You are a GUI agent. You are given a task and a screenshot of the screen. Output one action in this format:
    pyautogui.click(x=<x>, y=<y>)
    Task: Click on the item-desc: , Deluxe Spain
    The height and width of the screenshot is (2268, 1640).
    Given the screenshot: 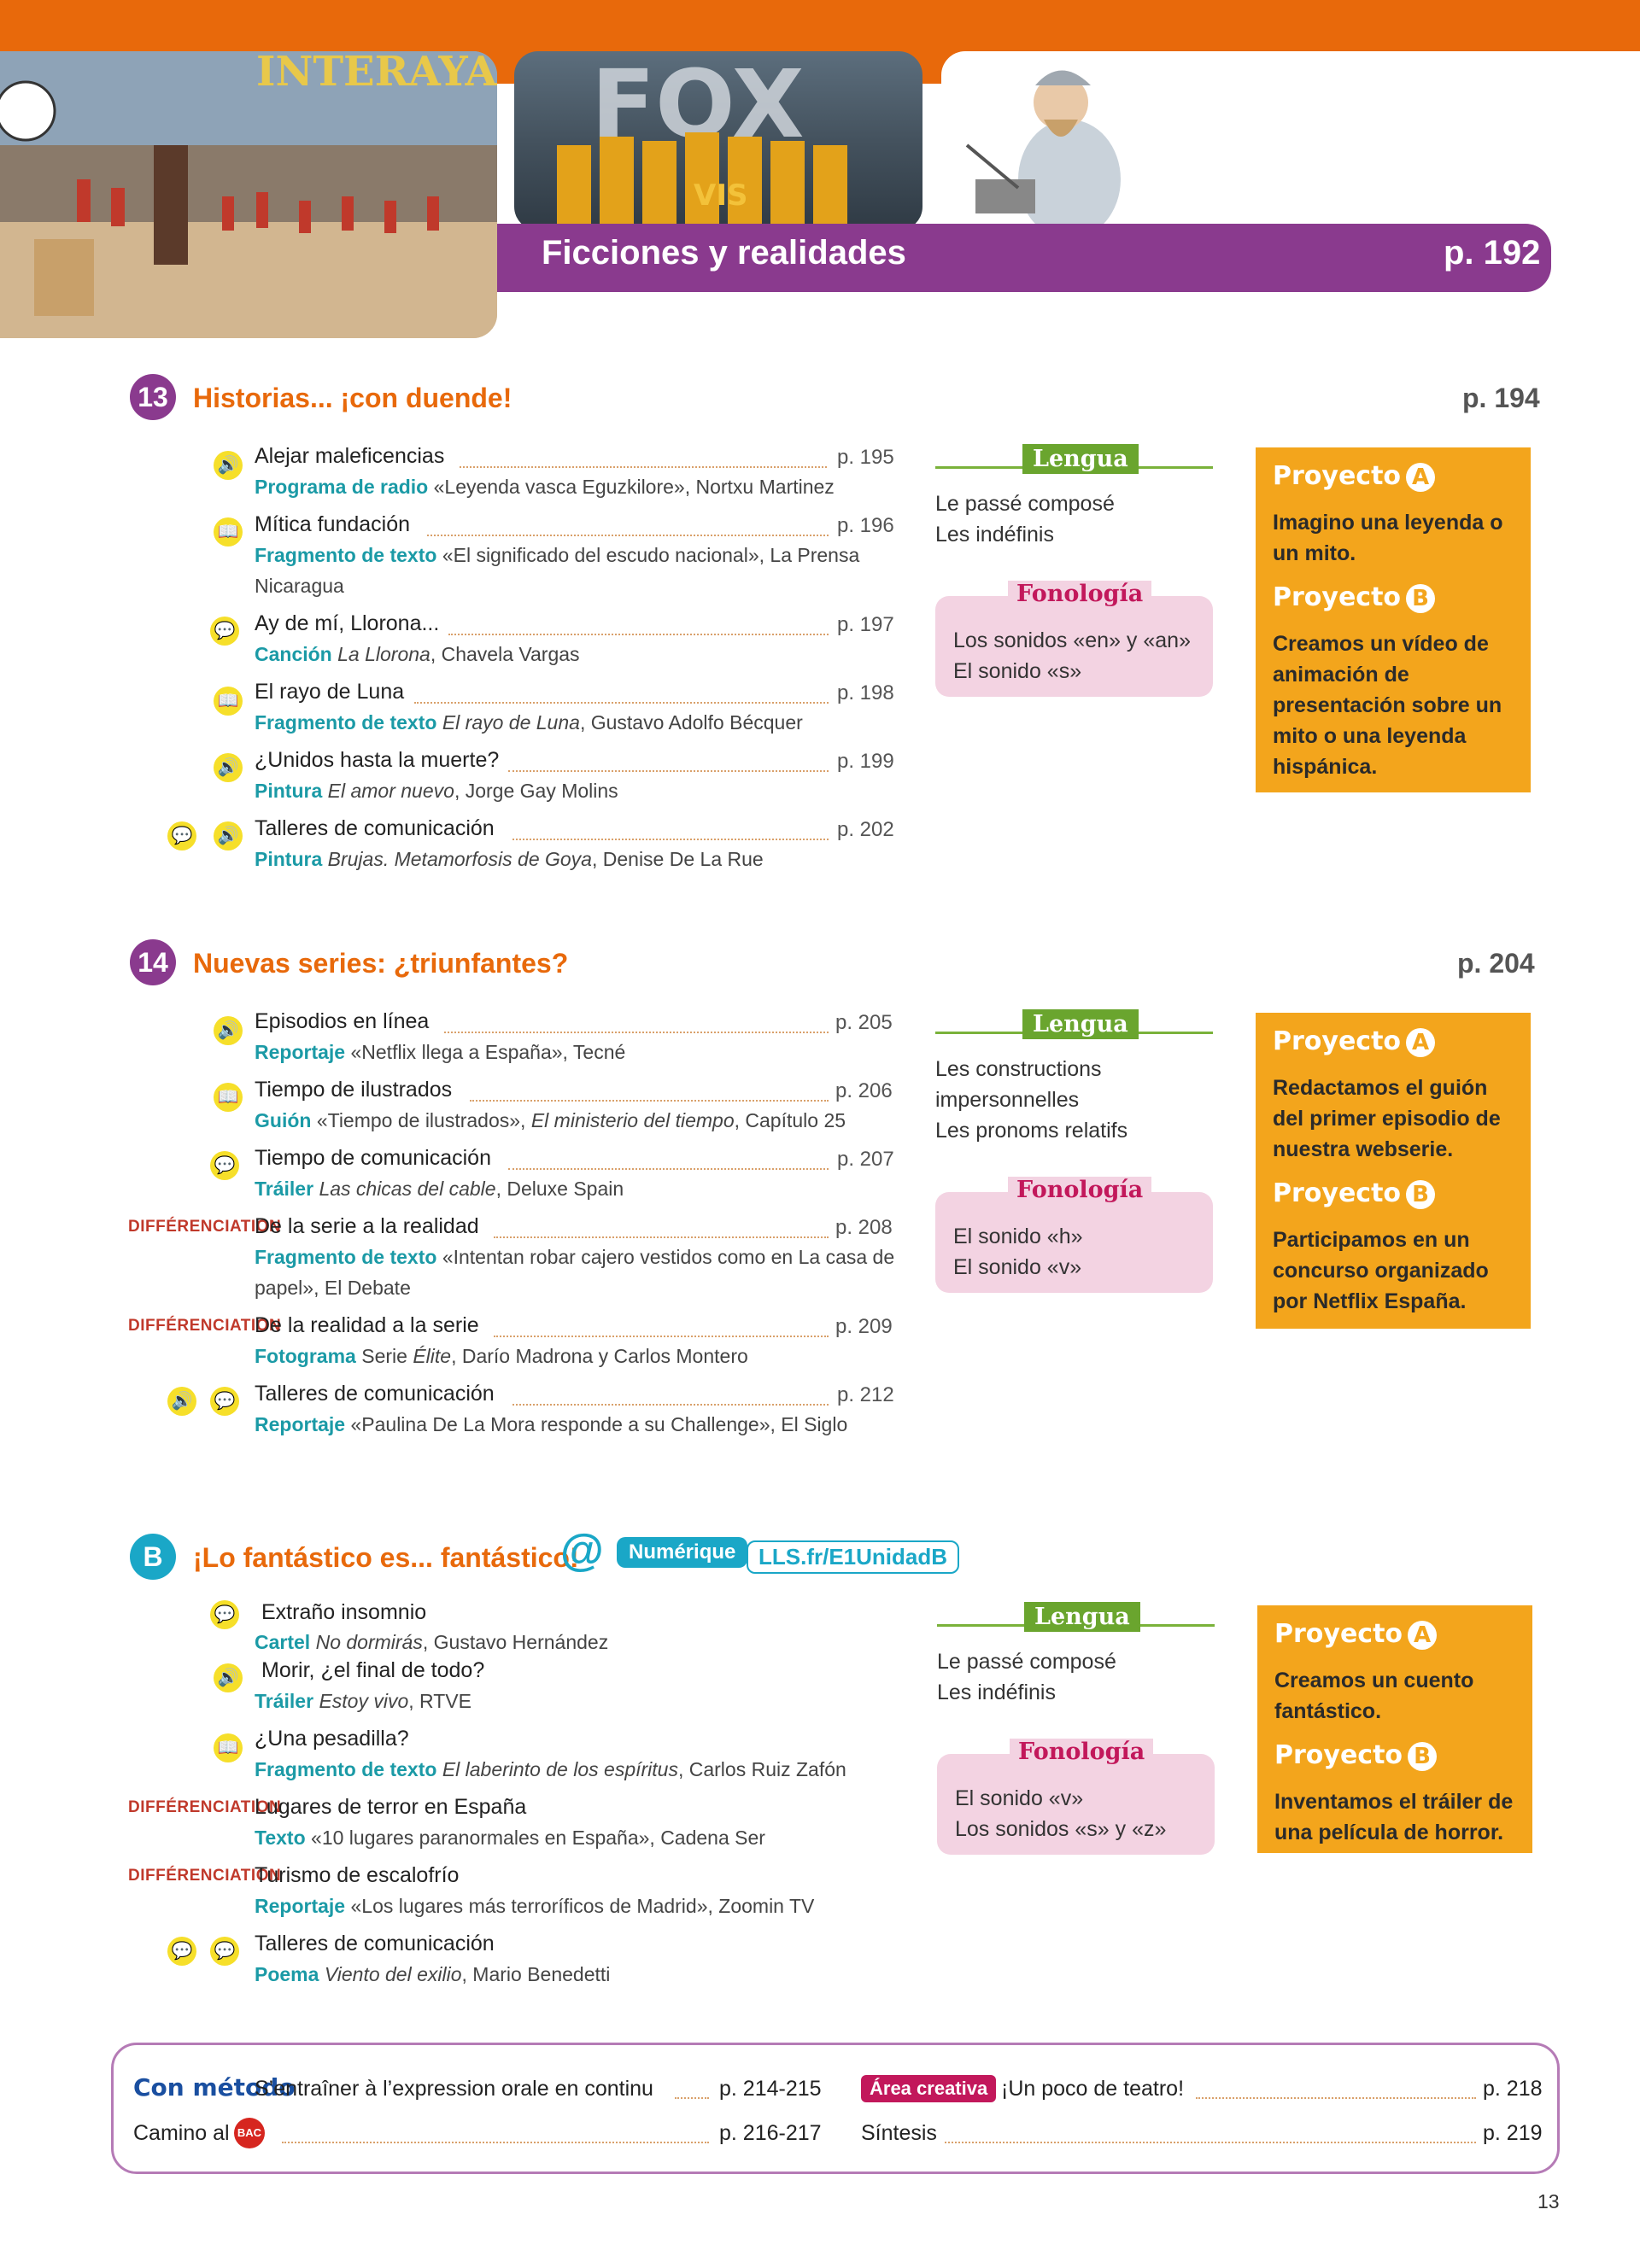 What is the action you would take?
    pyautogui.click(x=559, y=1189)
    